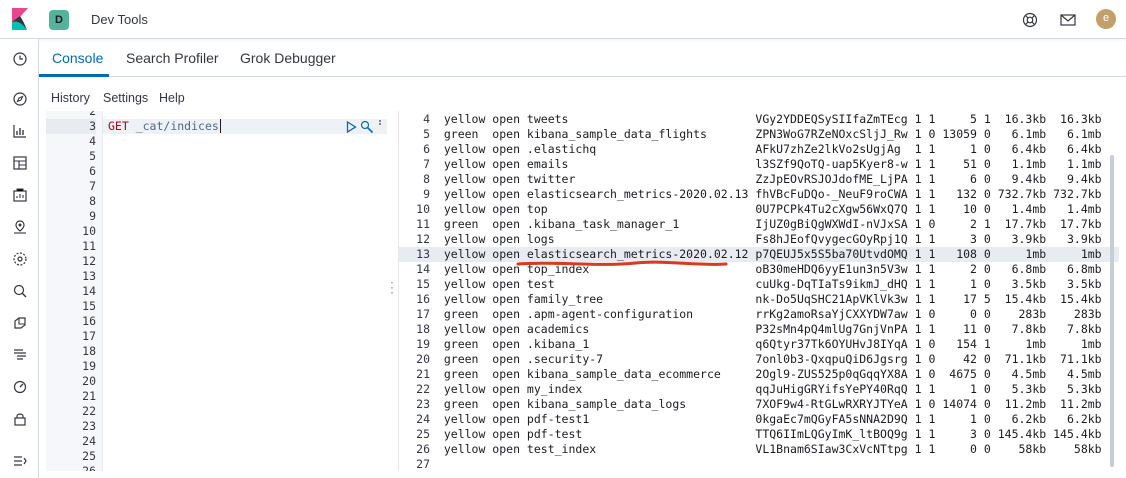 This screenshot has width=1126, height=478. Describe the element at coordinates (19, 194) in the screenshot. I see `canvas-icon` at that location.